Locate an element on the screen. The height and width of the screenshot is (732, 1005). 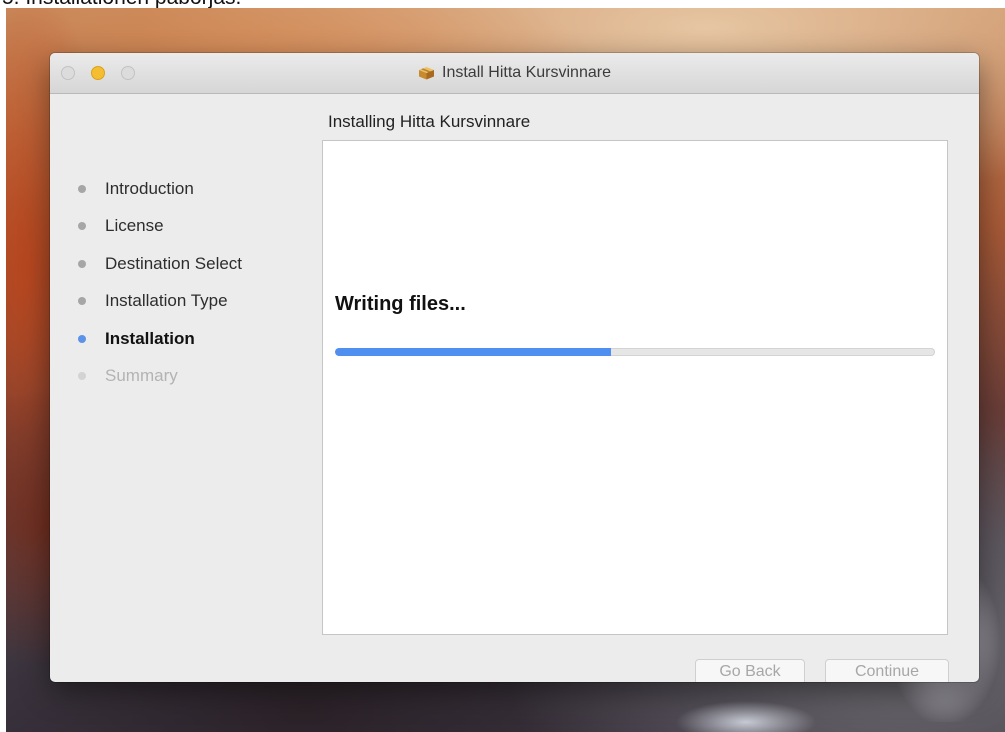
step-introduction: Introduction is located at coordinates (202, 189).